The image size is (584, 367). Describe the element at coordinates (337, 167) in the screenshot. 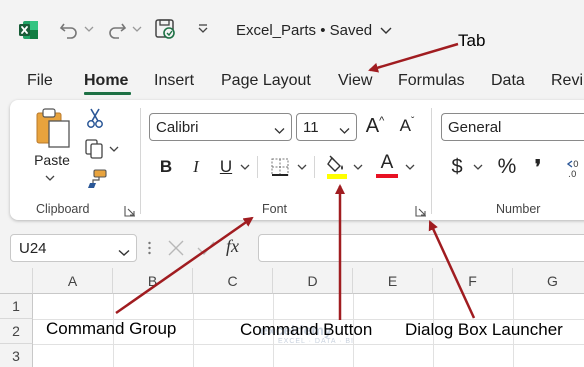

I see `fill-color-icon` at that location.